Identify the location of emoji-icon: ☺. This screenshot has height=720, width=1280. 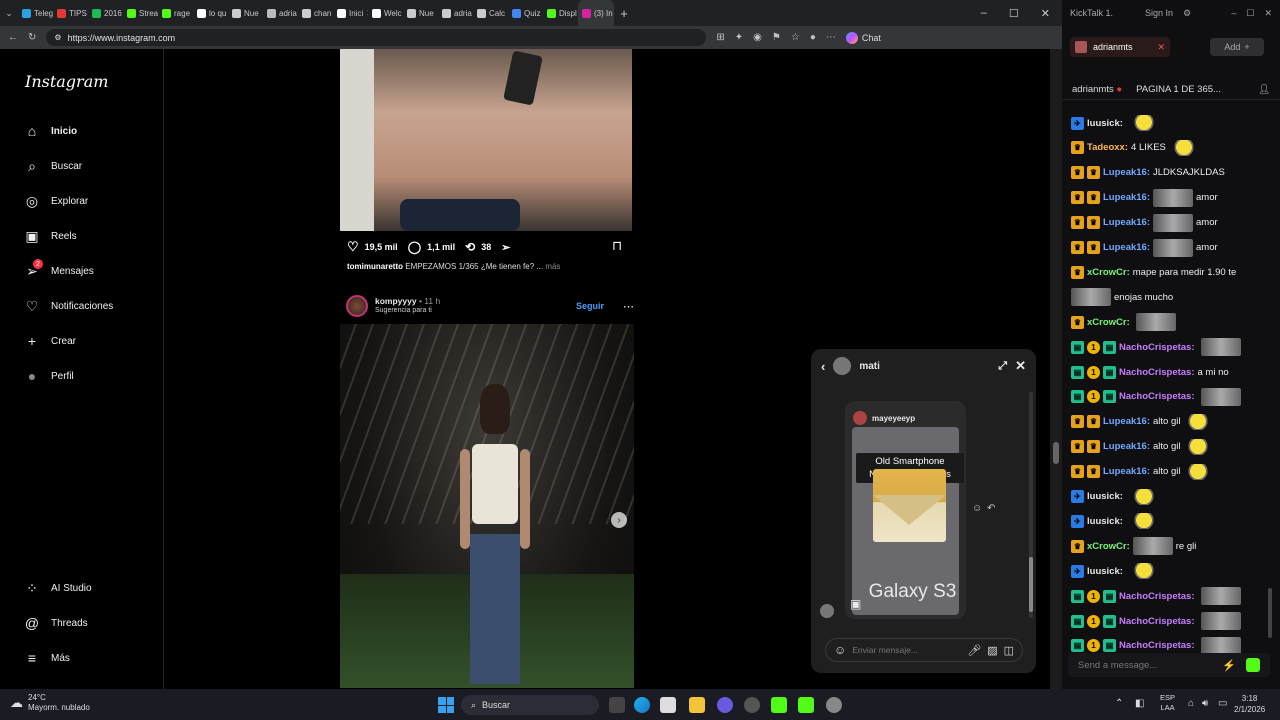
(840, 650).